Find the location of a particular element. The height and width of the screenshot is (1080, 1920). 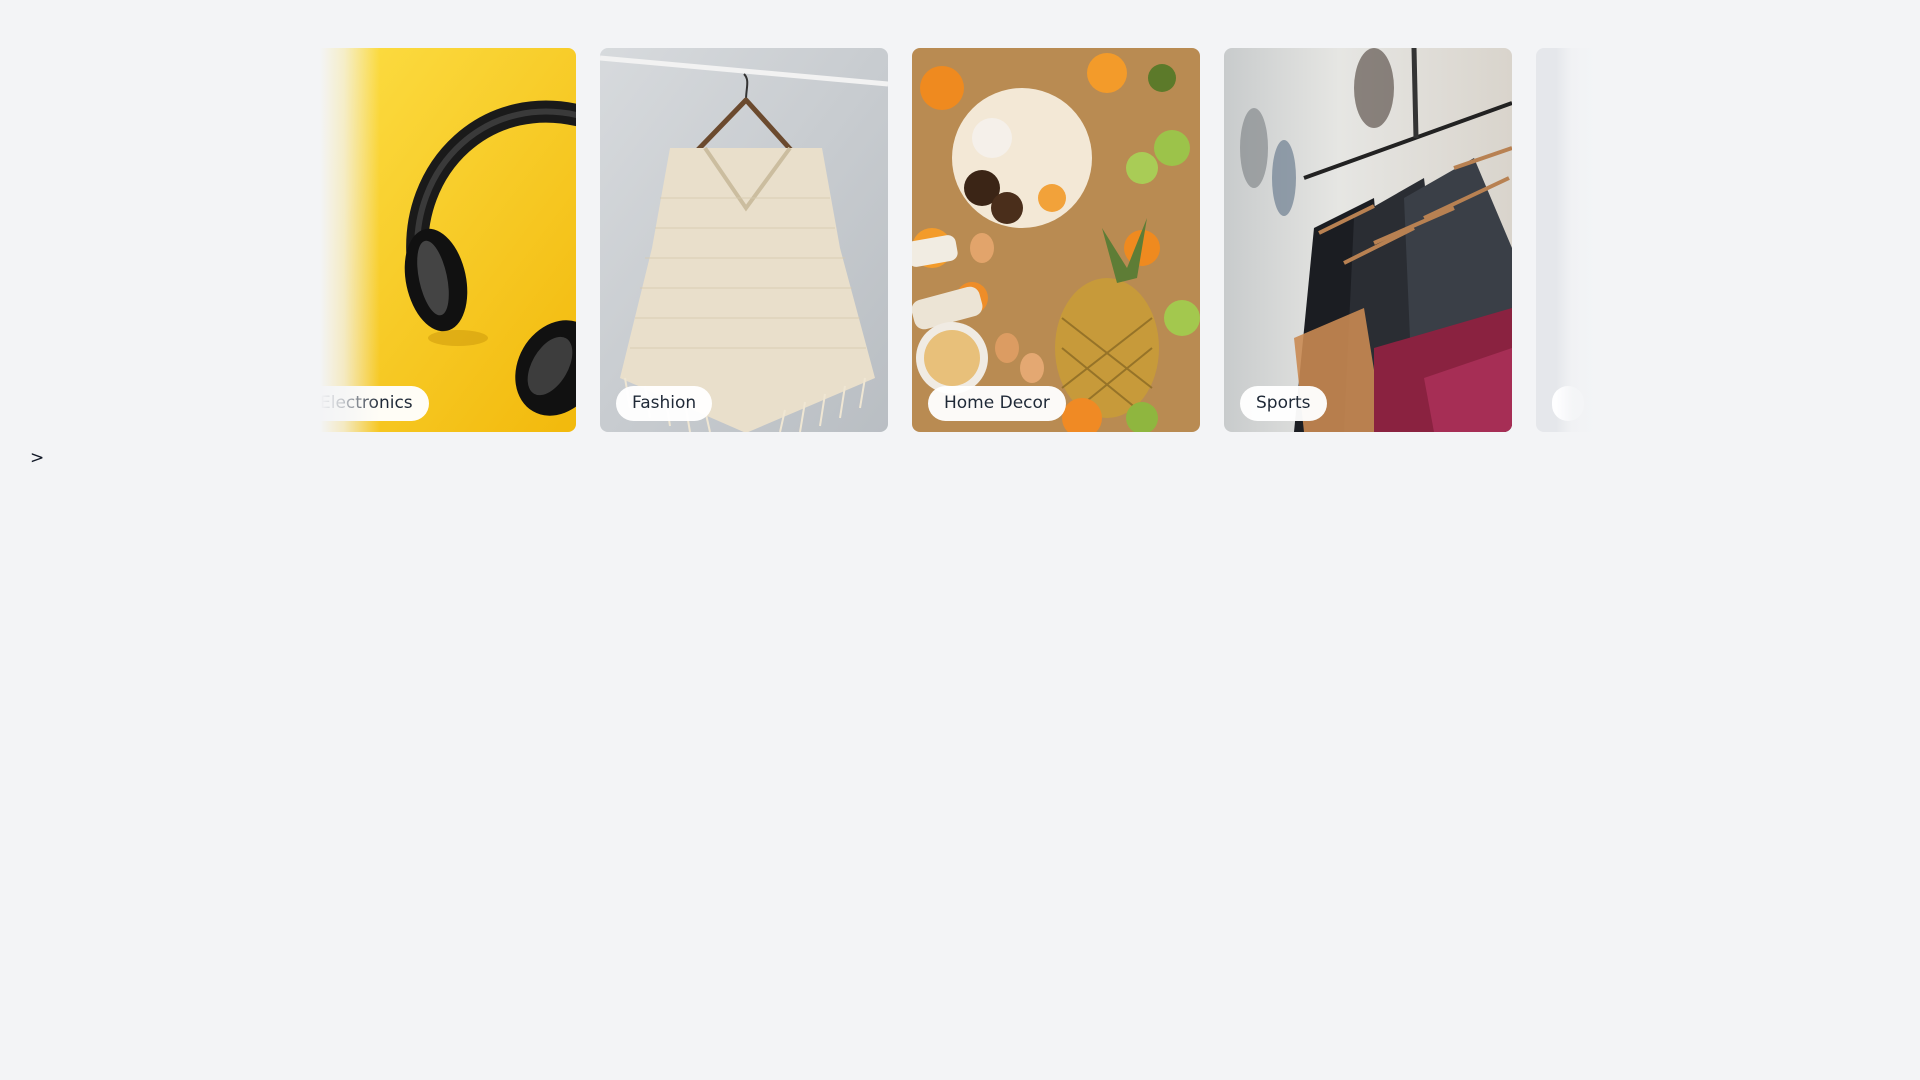

category-card-fashion: Fashion is located at coordinates (744, 240).